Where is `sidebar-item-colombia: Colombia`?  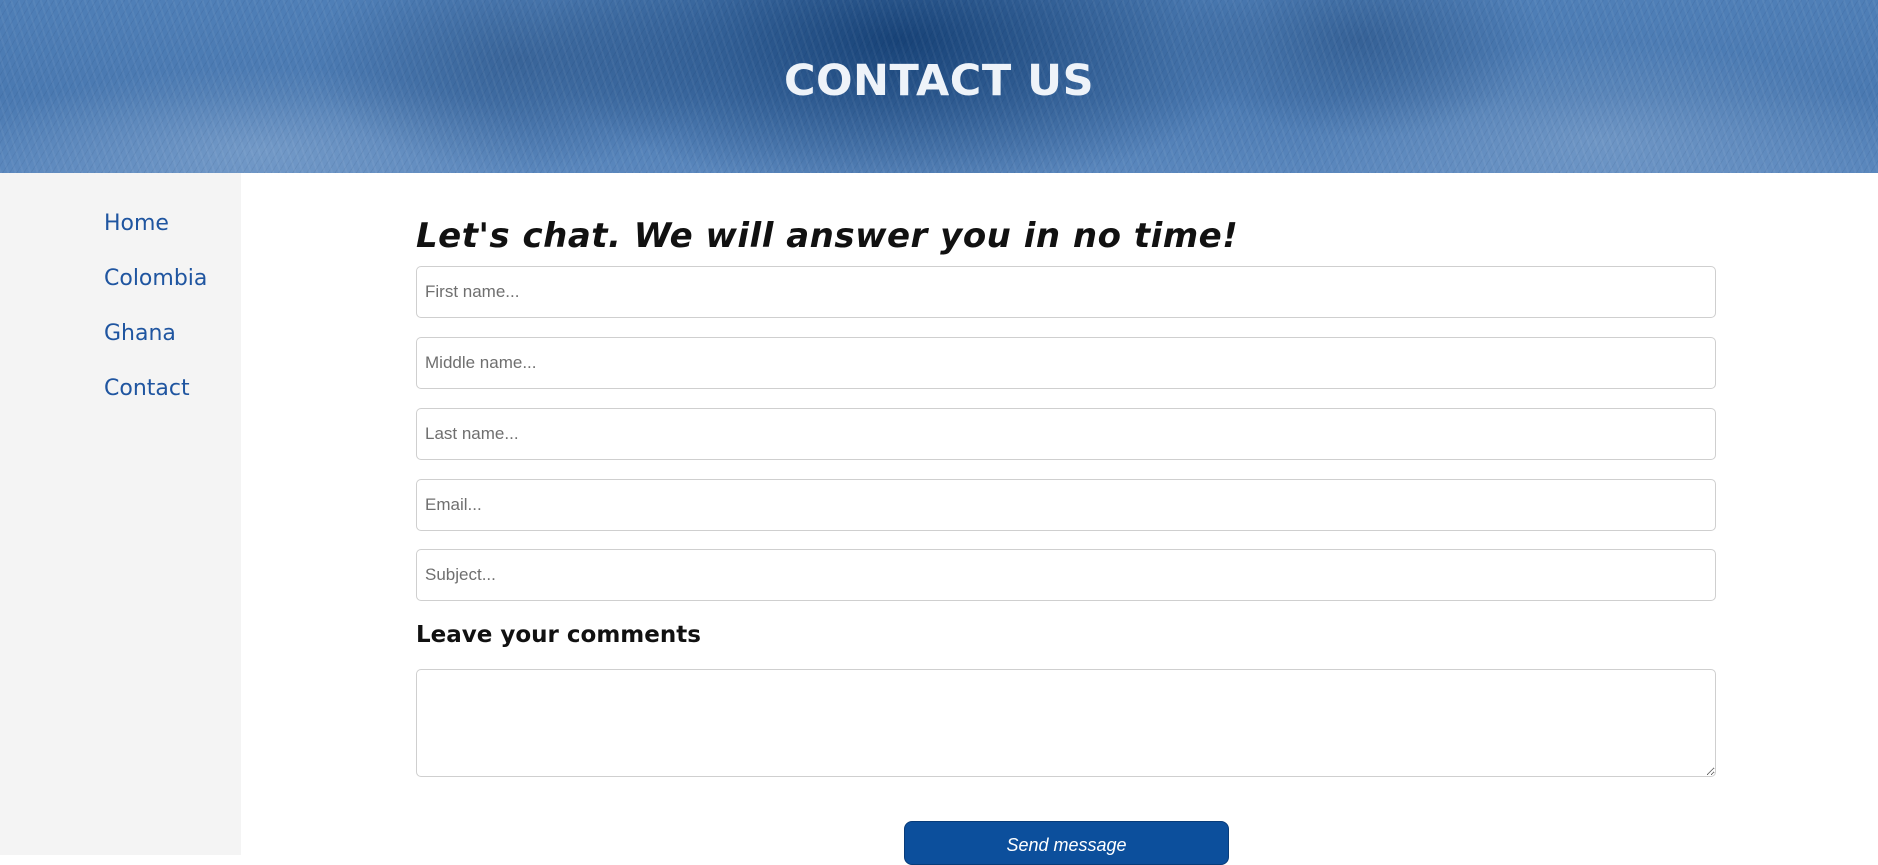
sidebar-item-colombia: Colombia is located at coordinates (155, 278).